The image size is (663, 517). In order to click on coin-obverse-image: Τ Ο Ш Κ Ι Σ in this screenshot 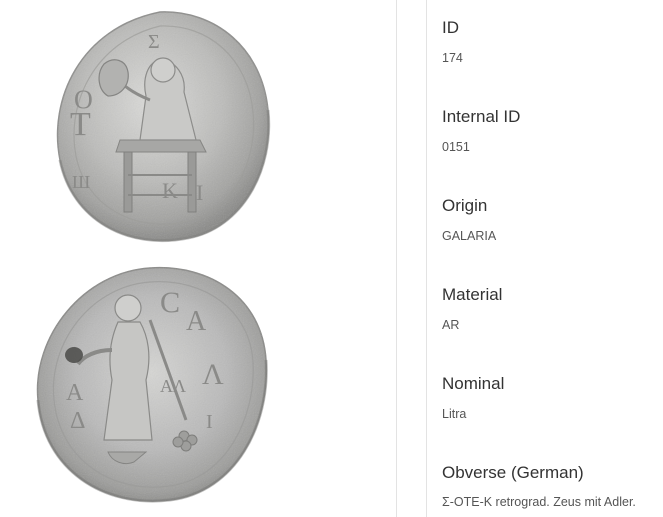, I will do `click(163, 127)`.